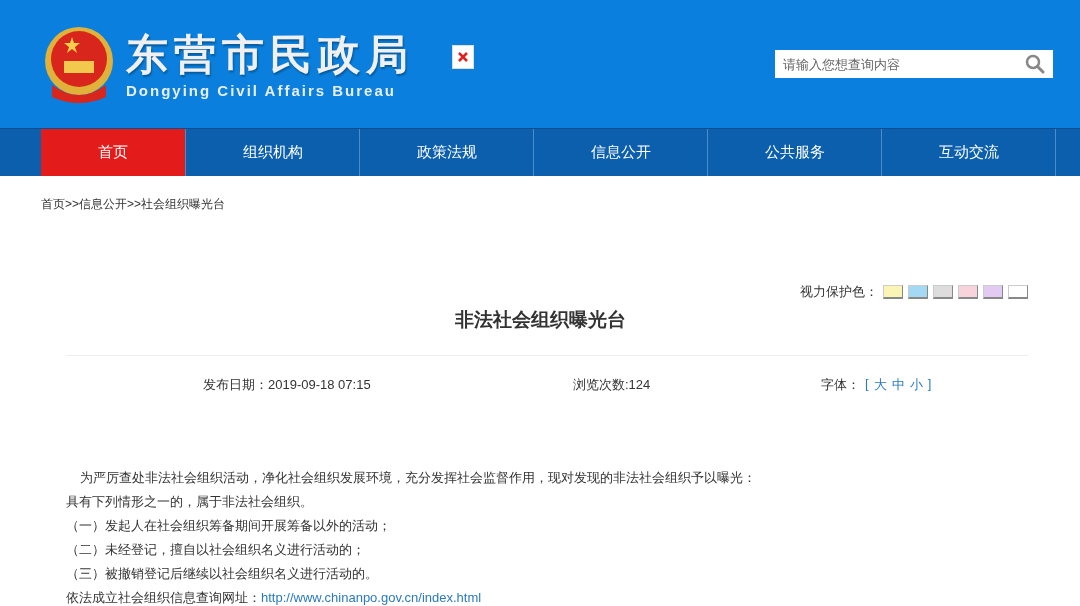 This screenshot has width=1080, height=606. Describe the element at coordinates (1035, 64) in the screenshot. I see `search-icon` at that location.